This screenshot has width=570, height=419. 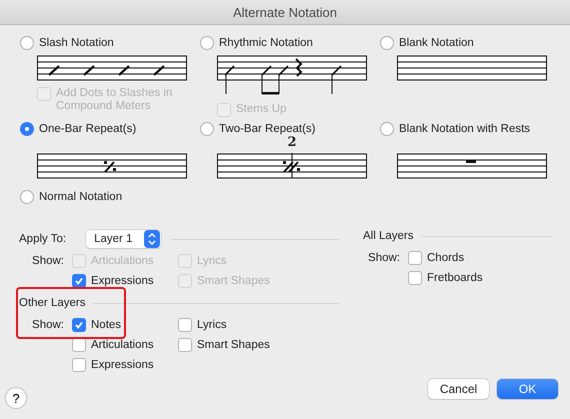 What do you see at coordinates (445, 258) in the screenshot?
I see `checkbox-label: Chords` at bounding box center [445, 258].